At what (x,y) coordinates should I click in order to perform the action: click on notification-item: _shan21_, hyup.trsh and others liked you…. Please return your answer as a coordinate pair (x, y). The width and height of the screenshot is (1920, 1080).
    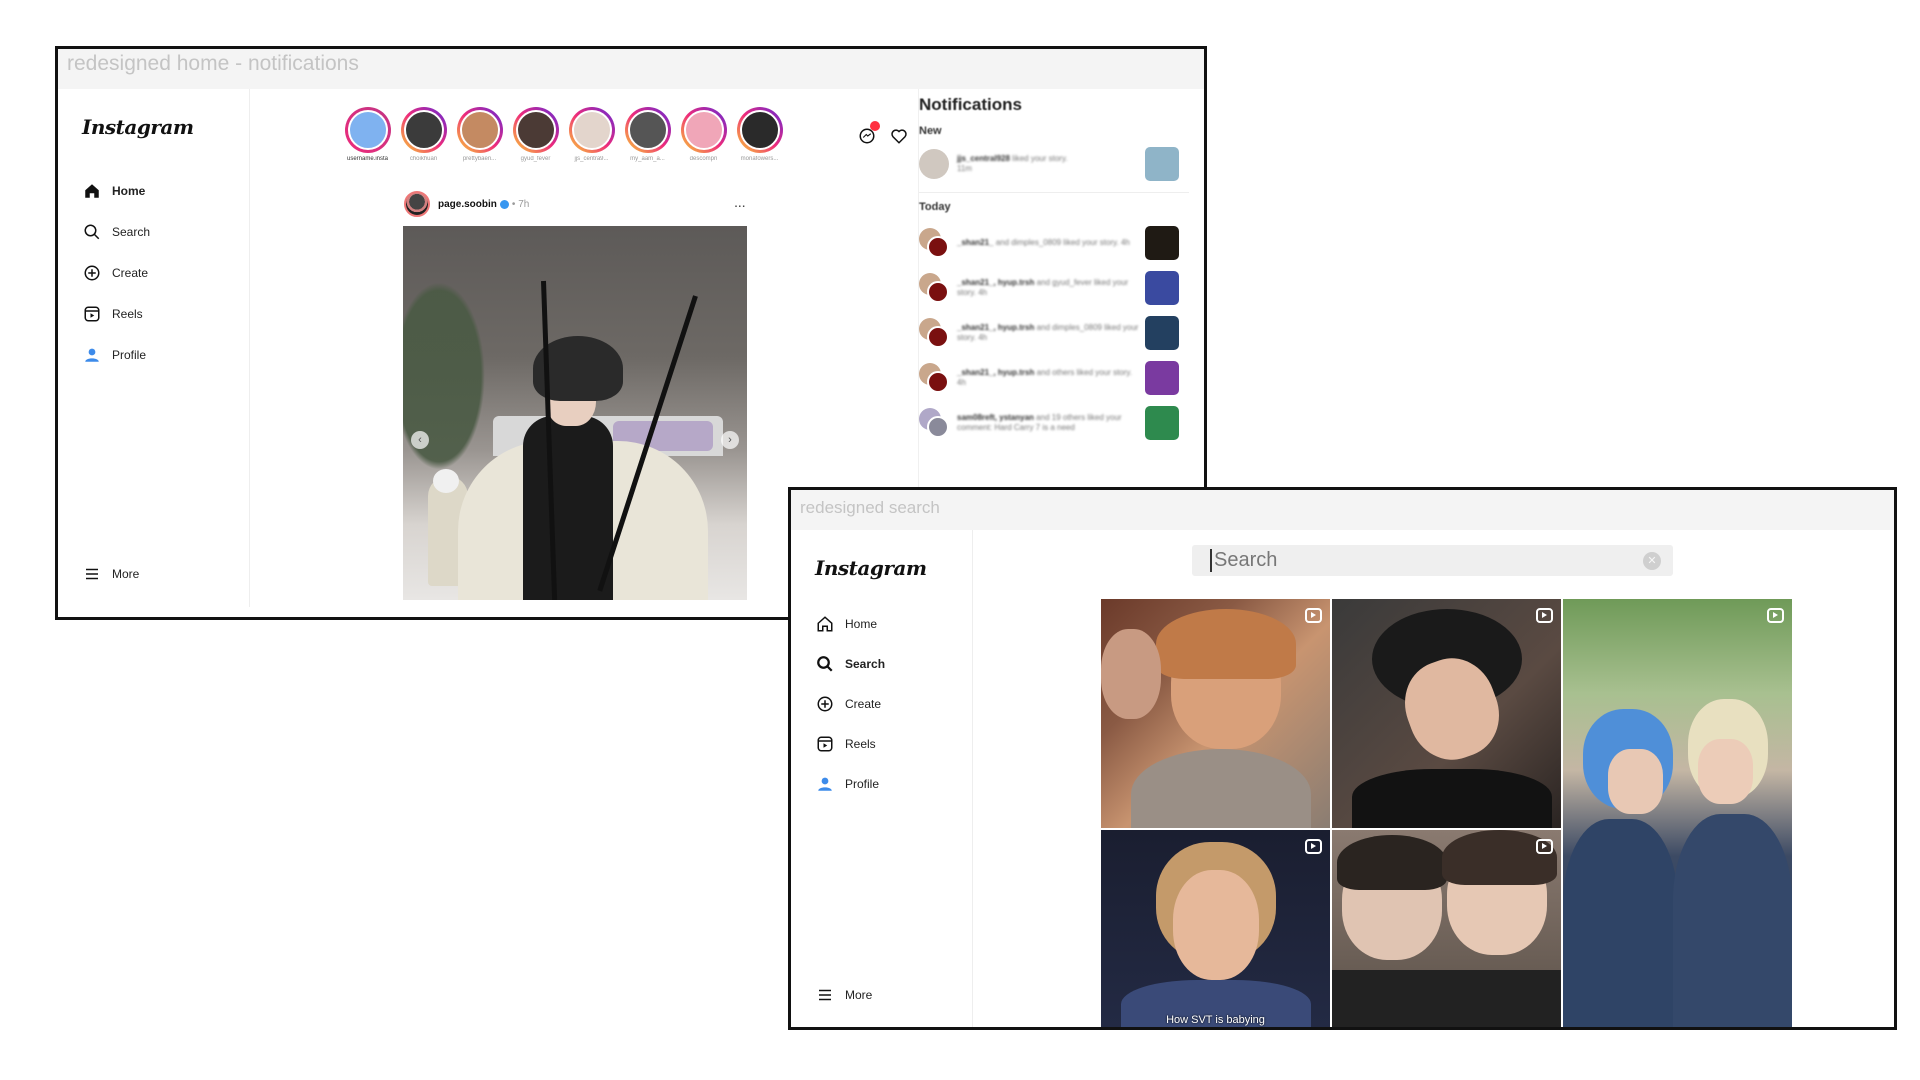
    Looking at the image, I should click on (1049, 378).